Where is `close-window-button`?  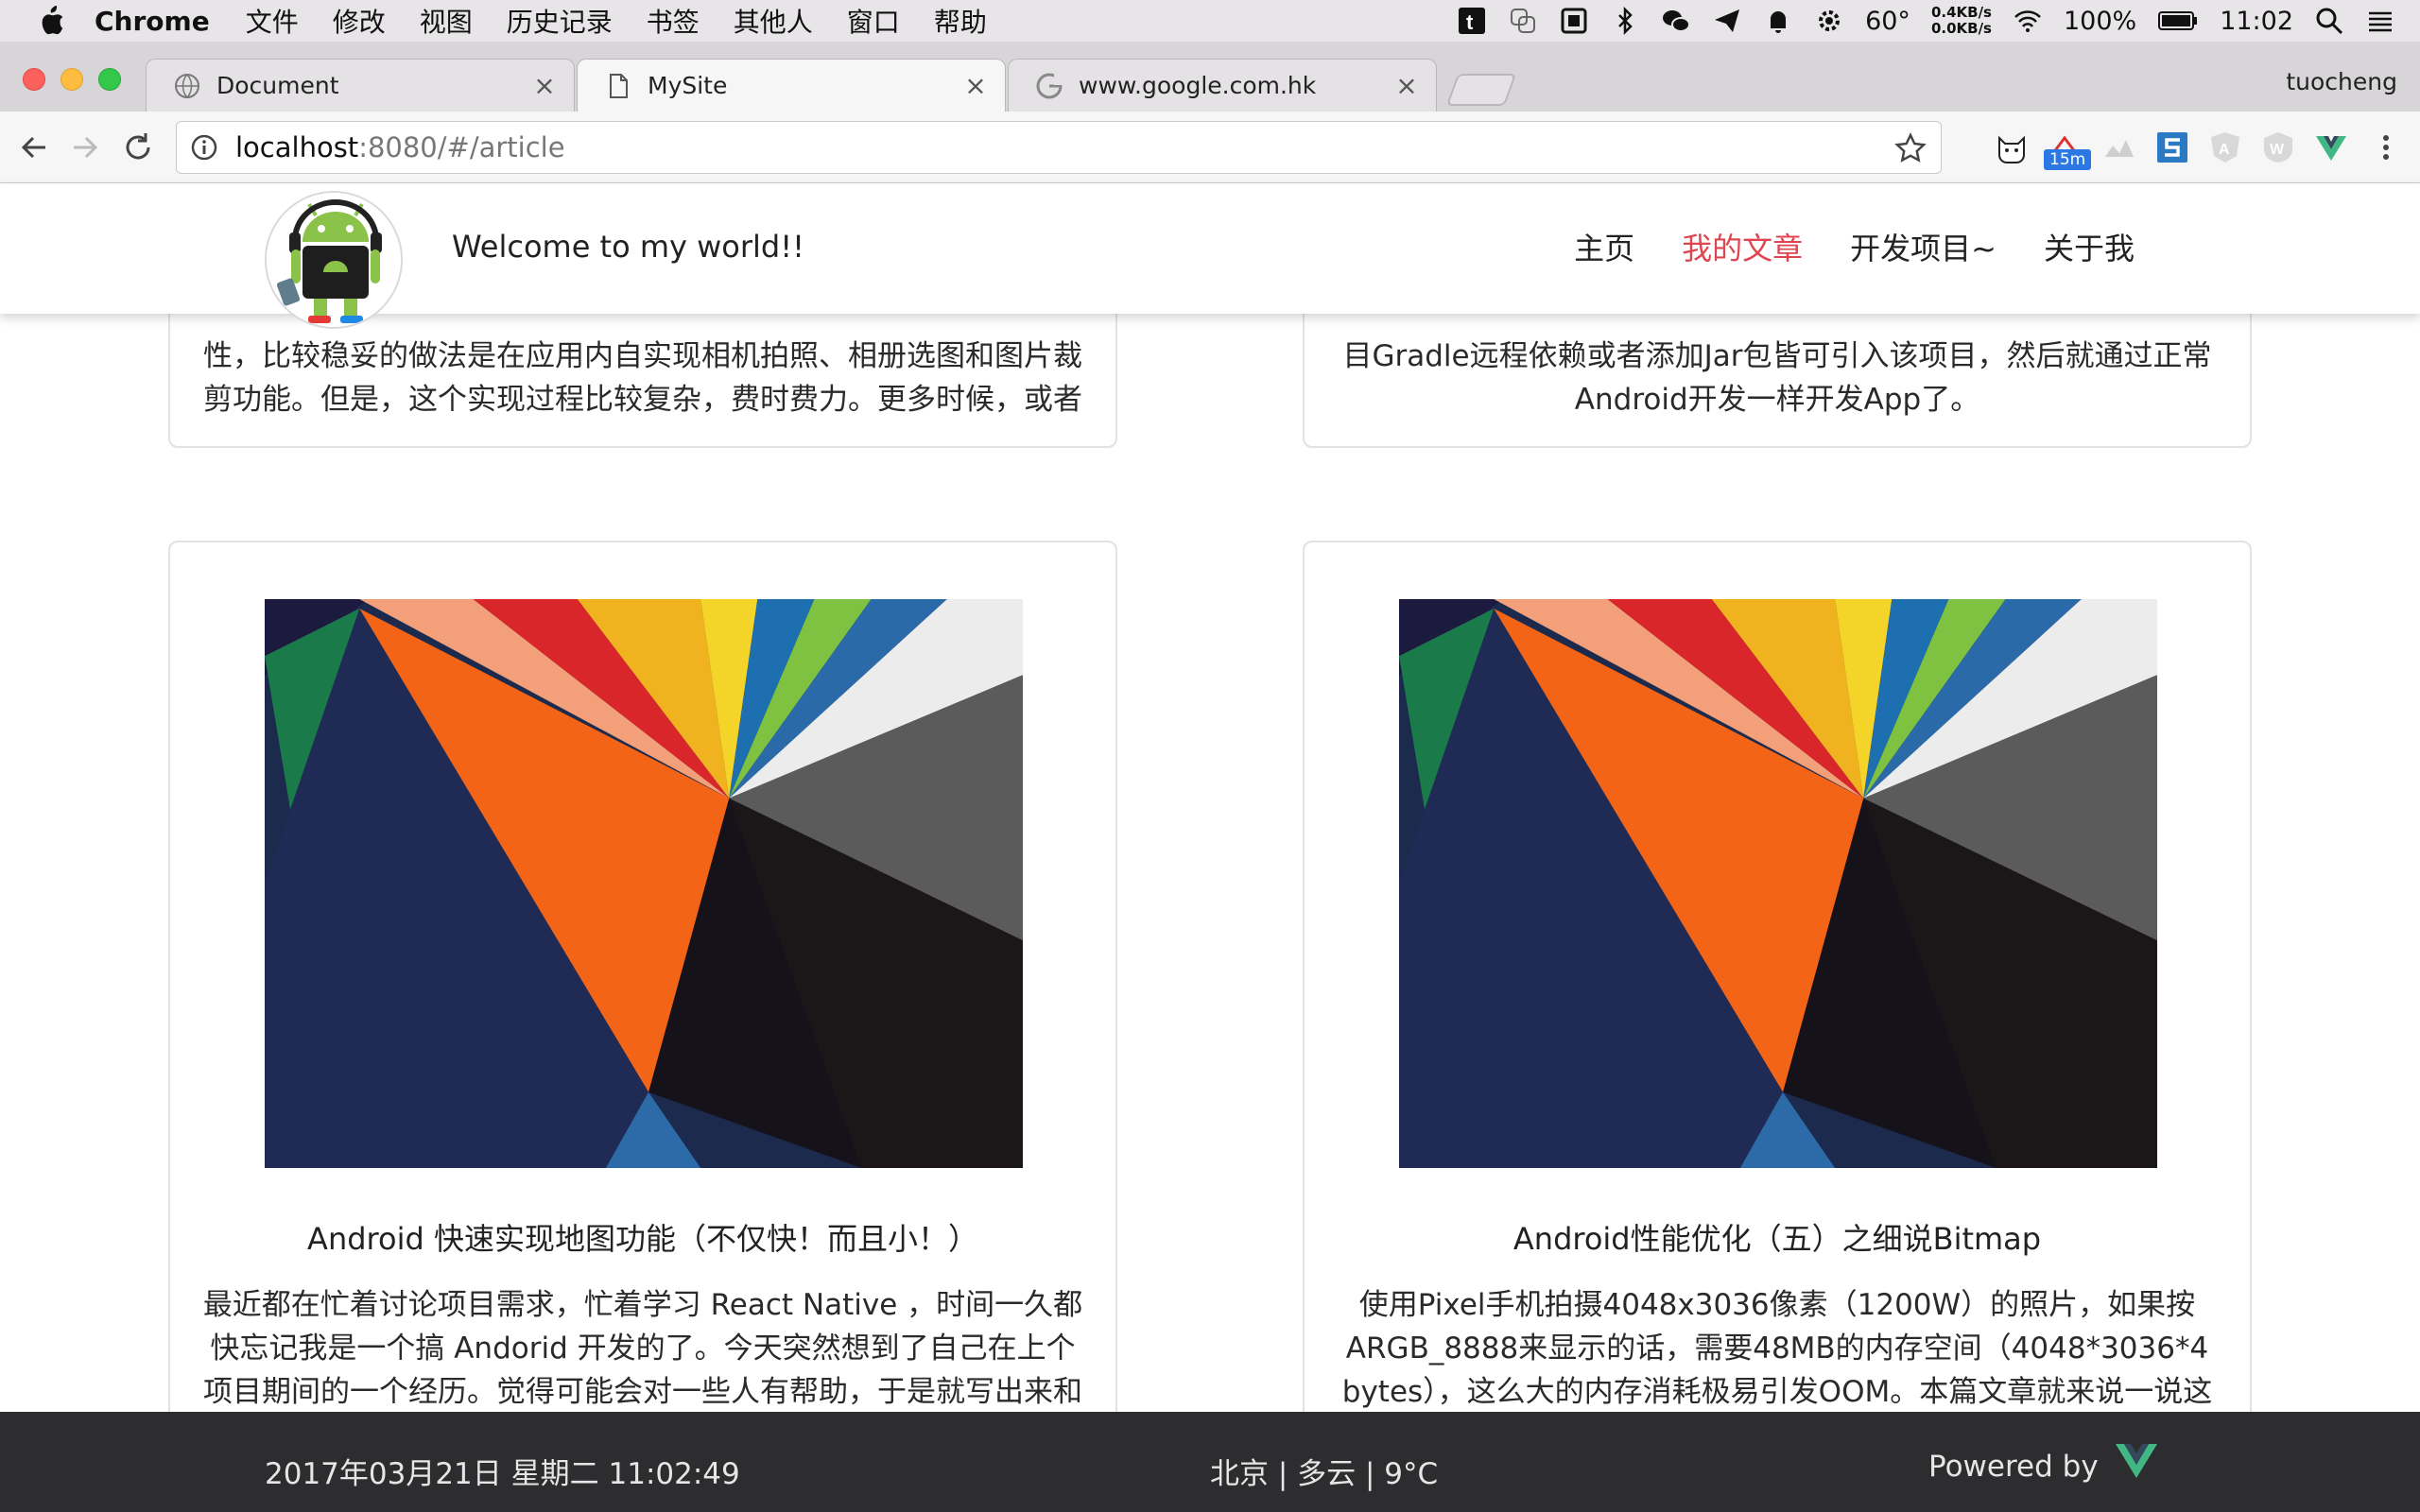
close-window-button is located at coordinates (34, 79).